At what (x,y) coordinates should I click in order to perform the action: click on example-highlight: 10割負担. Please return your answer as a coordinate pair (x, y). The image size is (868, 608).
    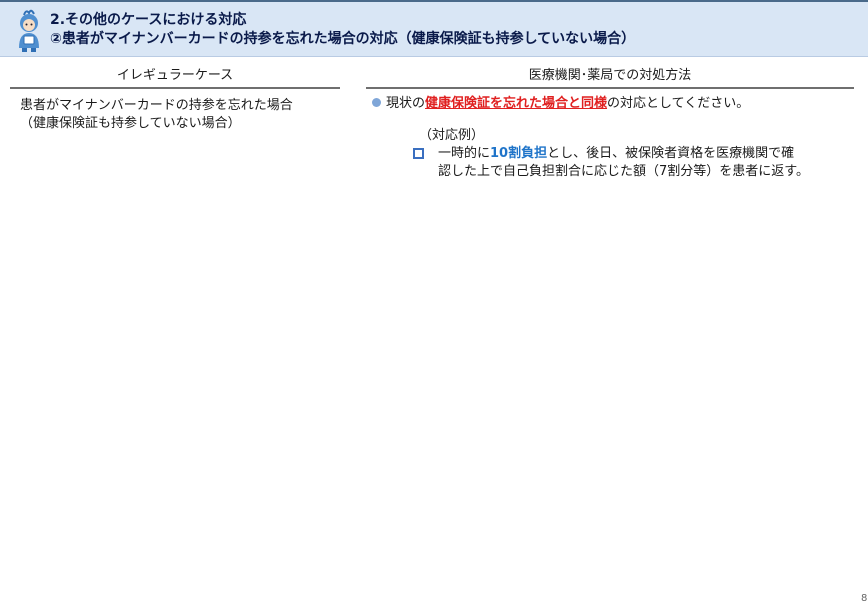
    Looking at the image, I should click on (519, 153).